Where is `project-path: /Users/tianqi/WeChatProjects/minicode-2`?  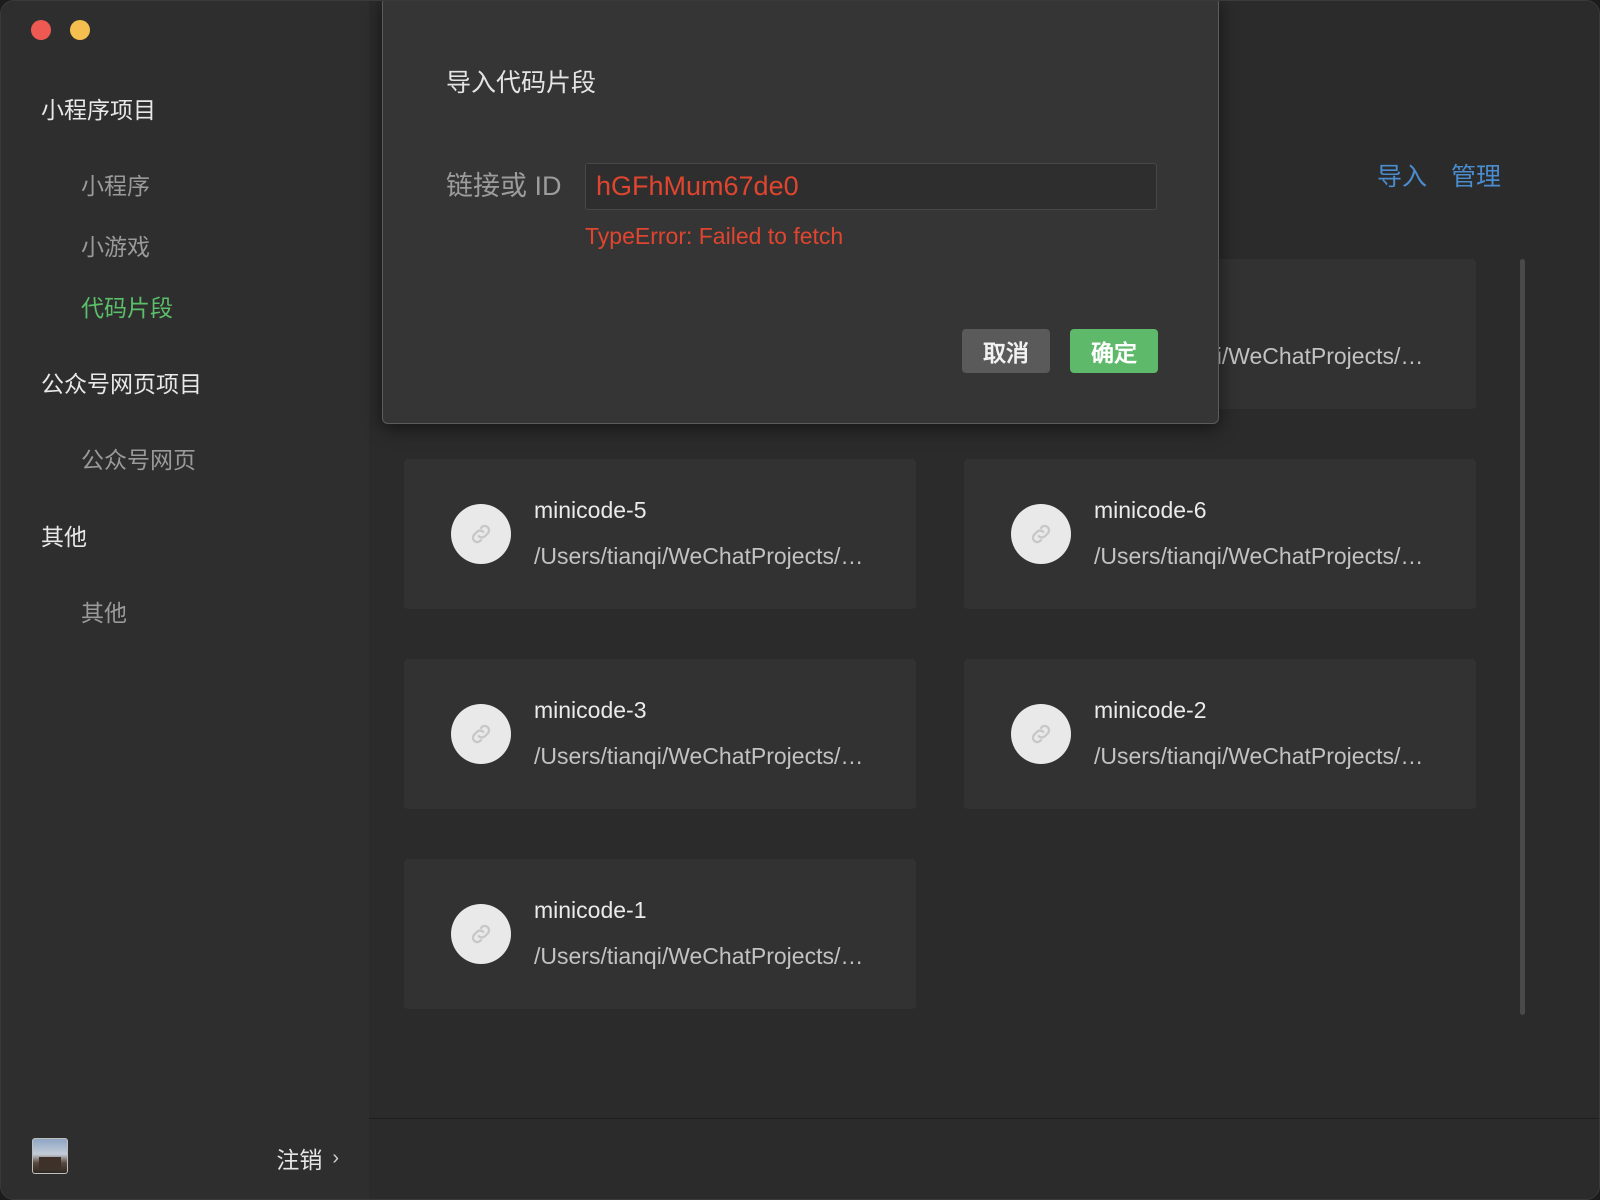 project-path: /Users/tianqi/WeChatProjects/minicode-2 is located at coordinates (1264, 756).